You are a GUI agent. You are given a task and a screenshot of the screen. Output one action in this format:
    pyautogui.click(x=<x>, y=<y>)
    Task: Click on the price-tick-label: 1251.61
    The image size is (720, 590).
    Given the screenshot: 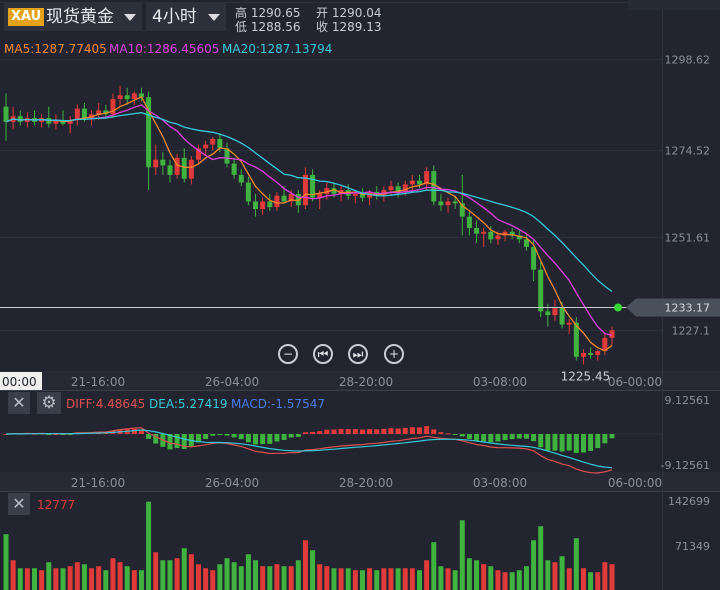 What is the action you would take?
    pyautogui.click(x=688, y=238)
    